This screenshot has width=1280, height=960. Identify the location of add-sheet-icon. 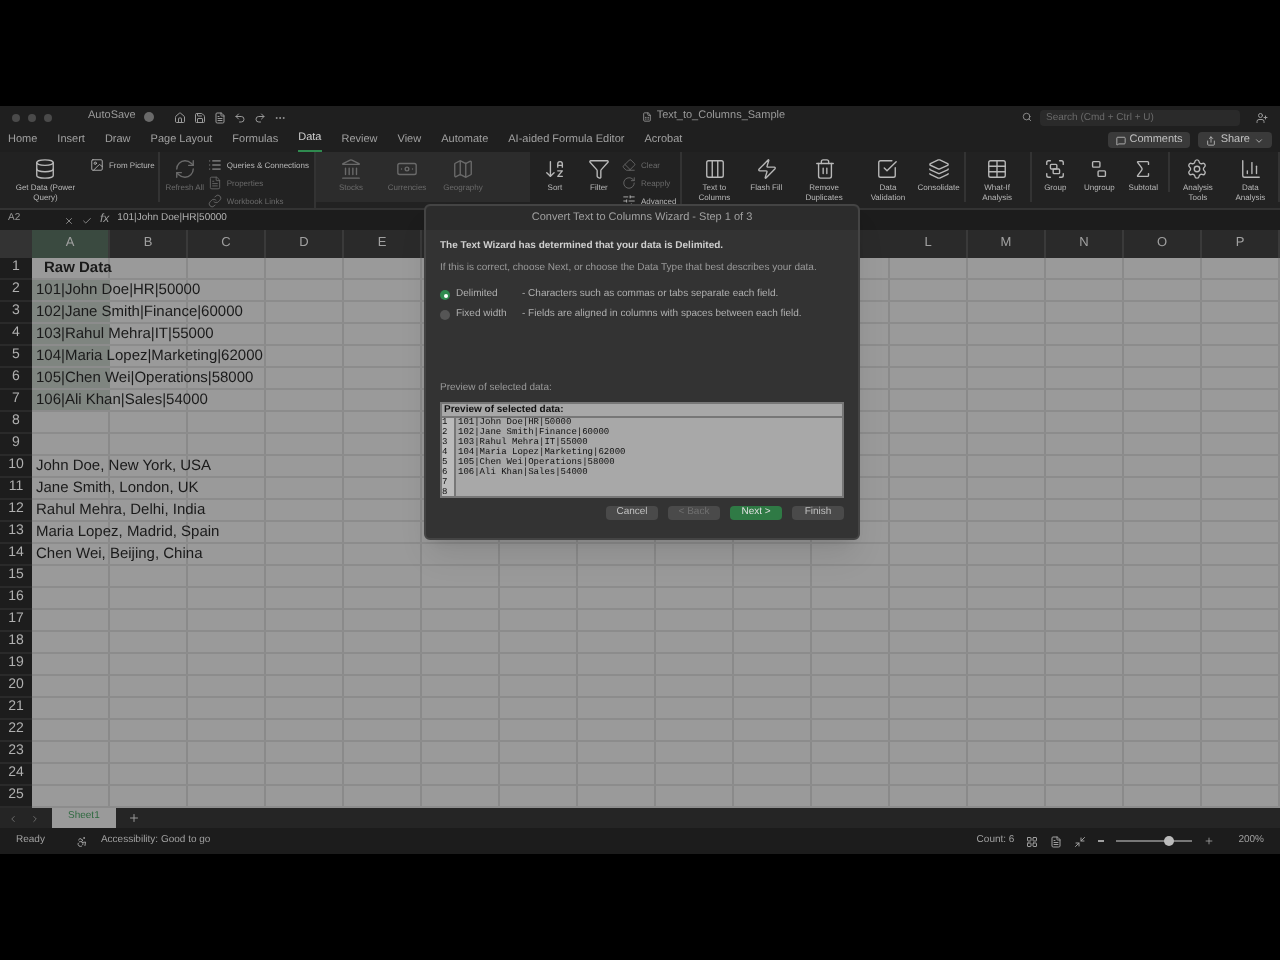
(133, 818).